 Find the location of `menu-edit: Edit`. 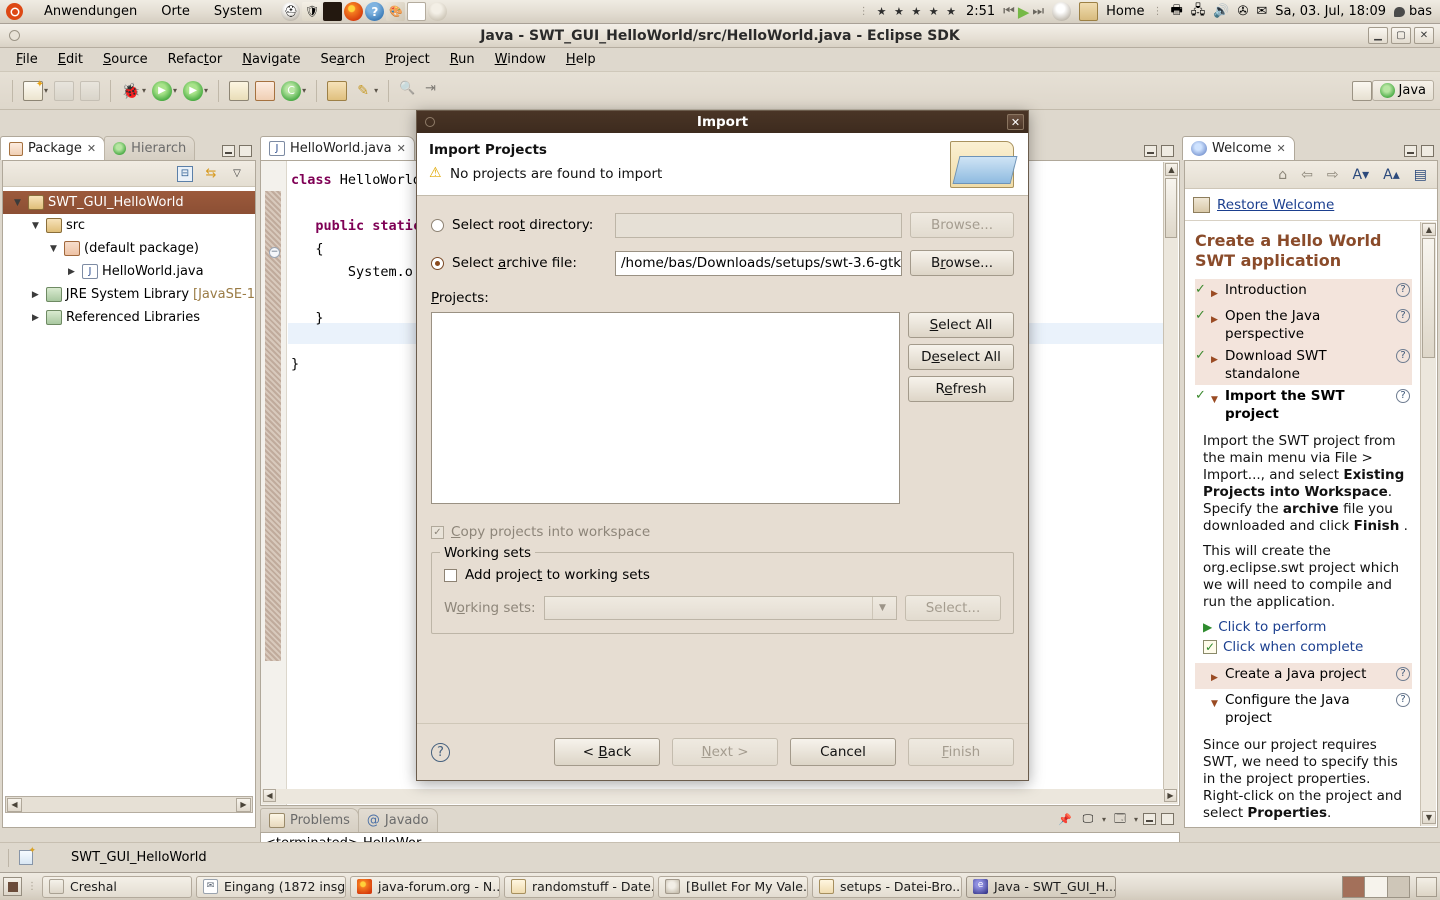

menu-edit: Edit is located at coordinates (70, 59).